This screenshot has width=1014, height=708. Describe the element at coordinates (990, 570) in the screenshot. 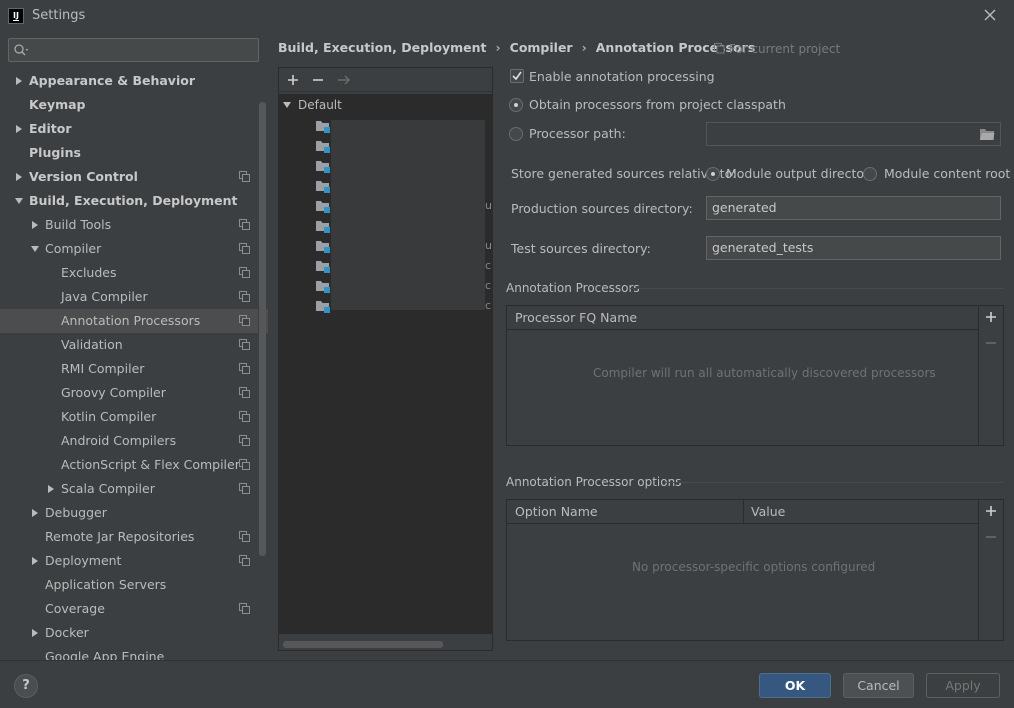

I see `options-side-toolbar` at that location.